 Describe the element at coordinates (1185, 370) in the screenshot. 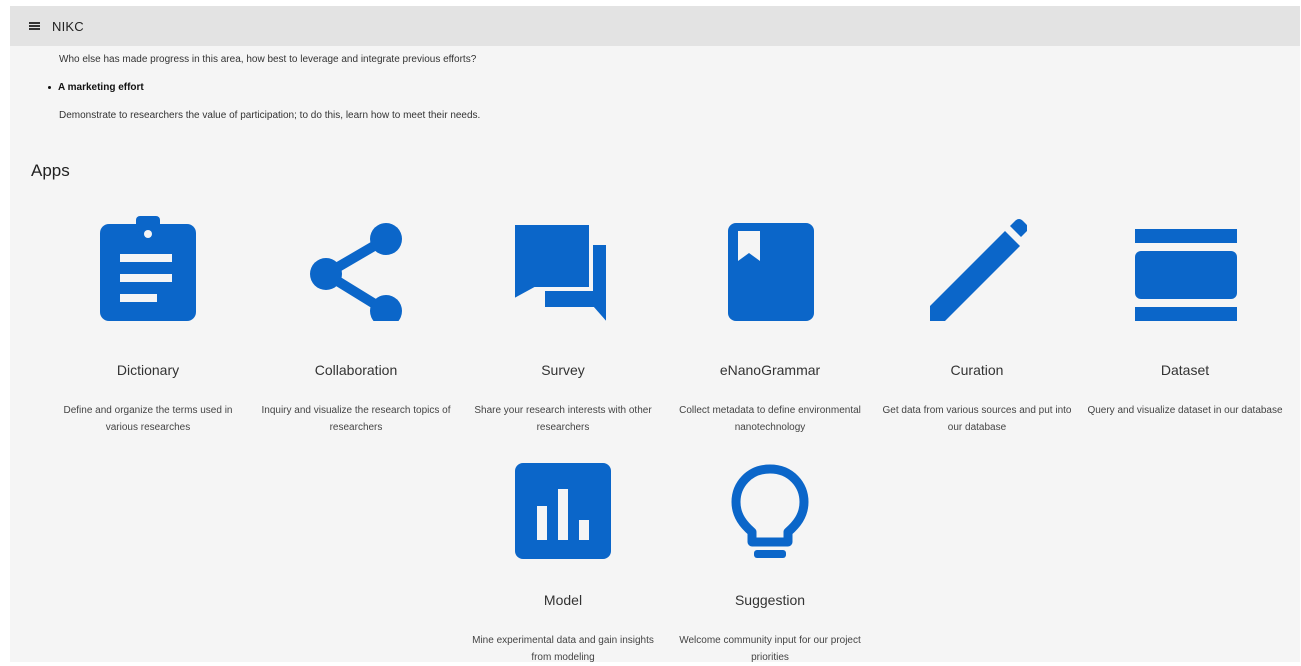

I see `app-name: Dataset` at that location.